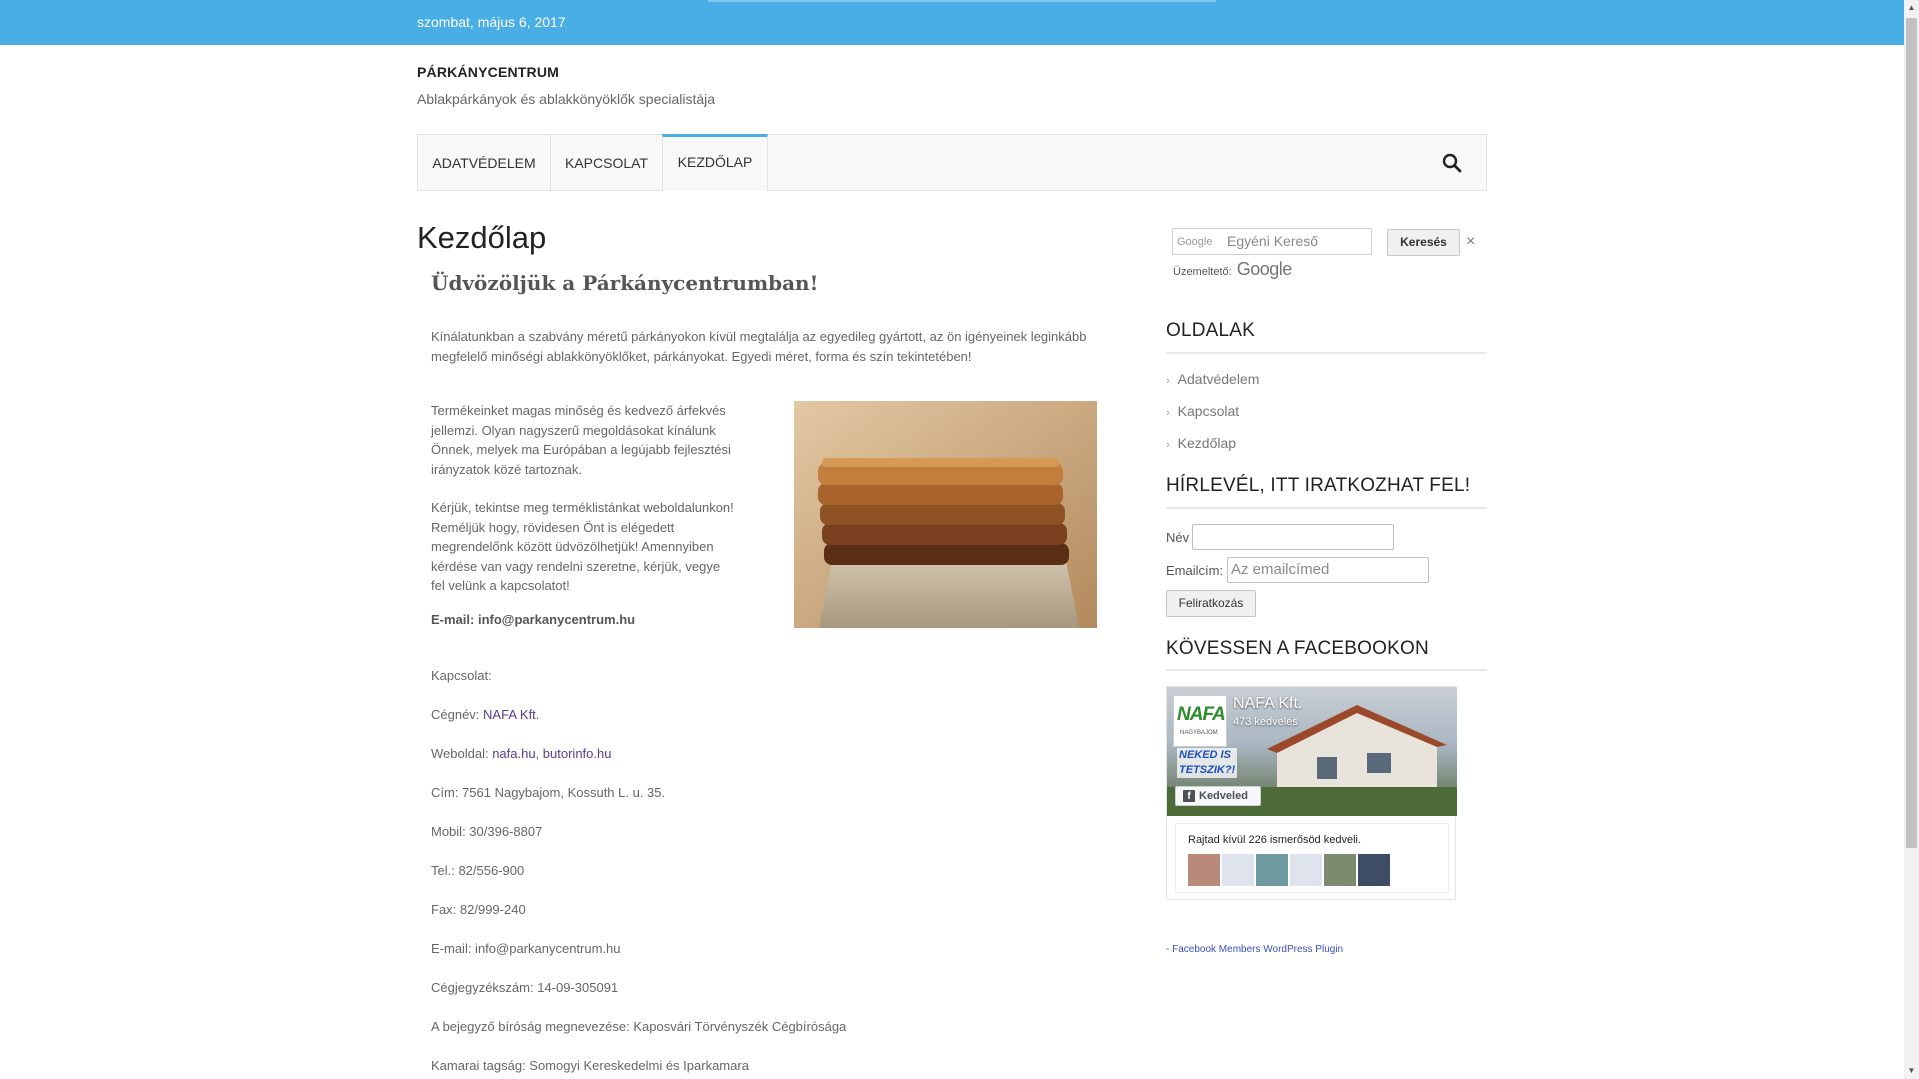  What do you see at coordinates (1189, 796) in the screenshot?
I see `facebook-f-icon: f` at bounding box center [1189, 796].